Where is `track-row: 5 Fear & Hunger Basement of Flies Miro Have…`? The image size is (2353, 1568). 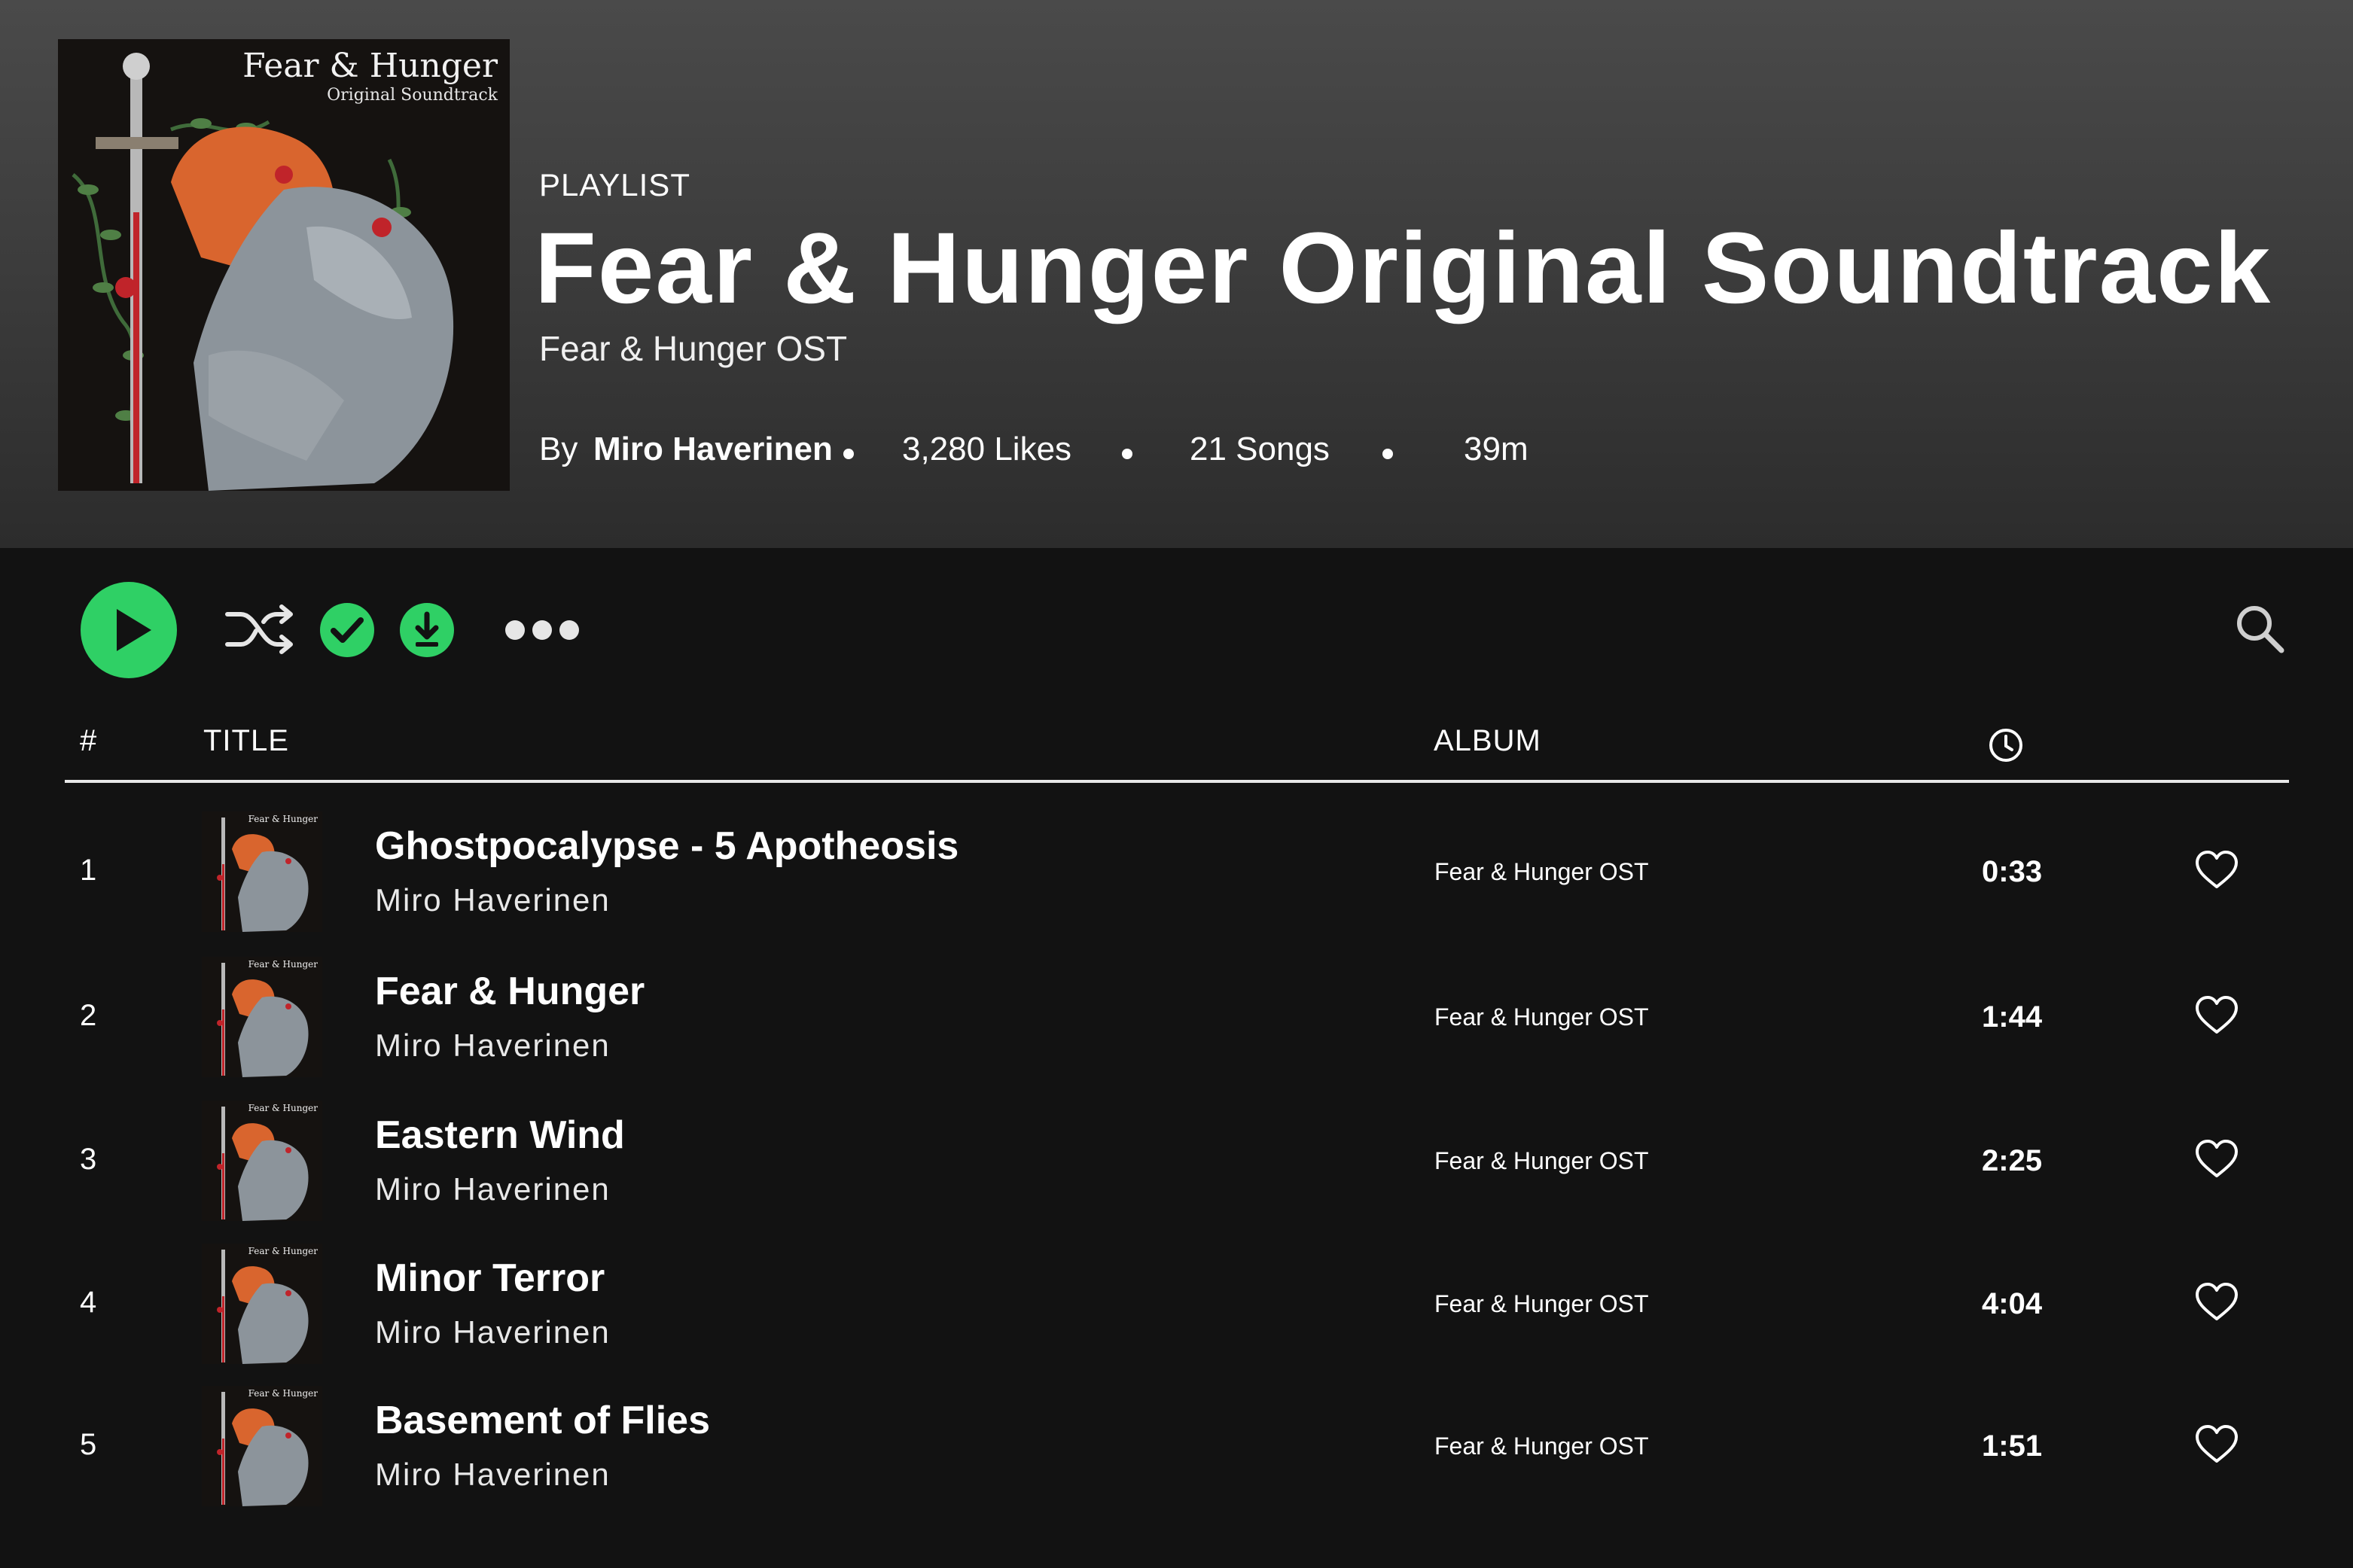
track-row: 5 Fear & Hunger Basement of Flies Miro Have… is located at coordinates (1176, 1445).